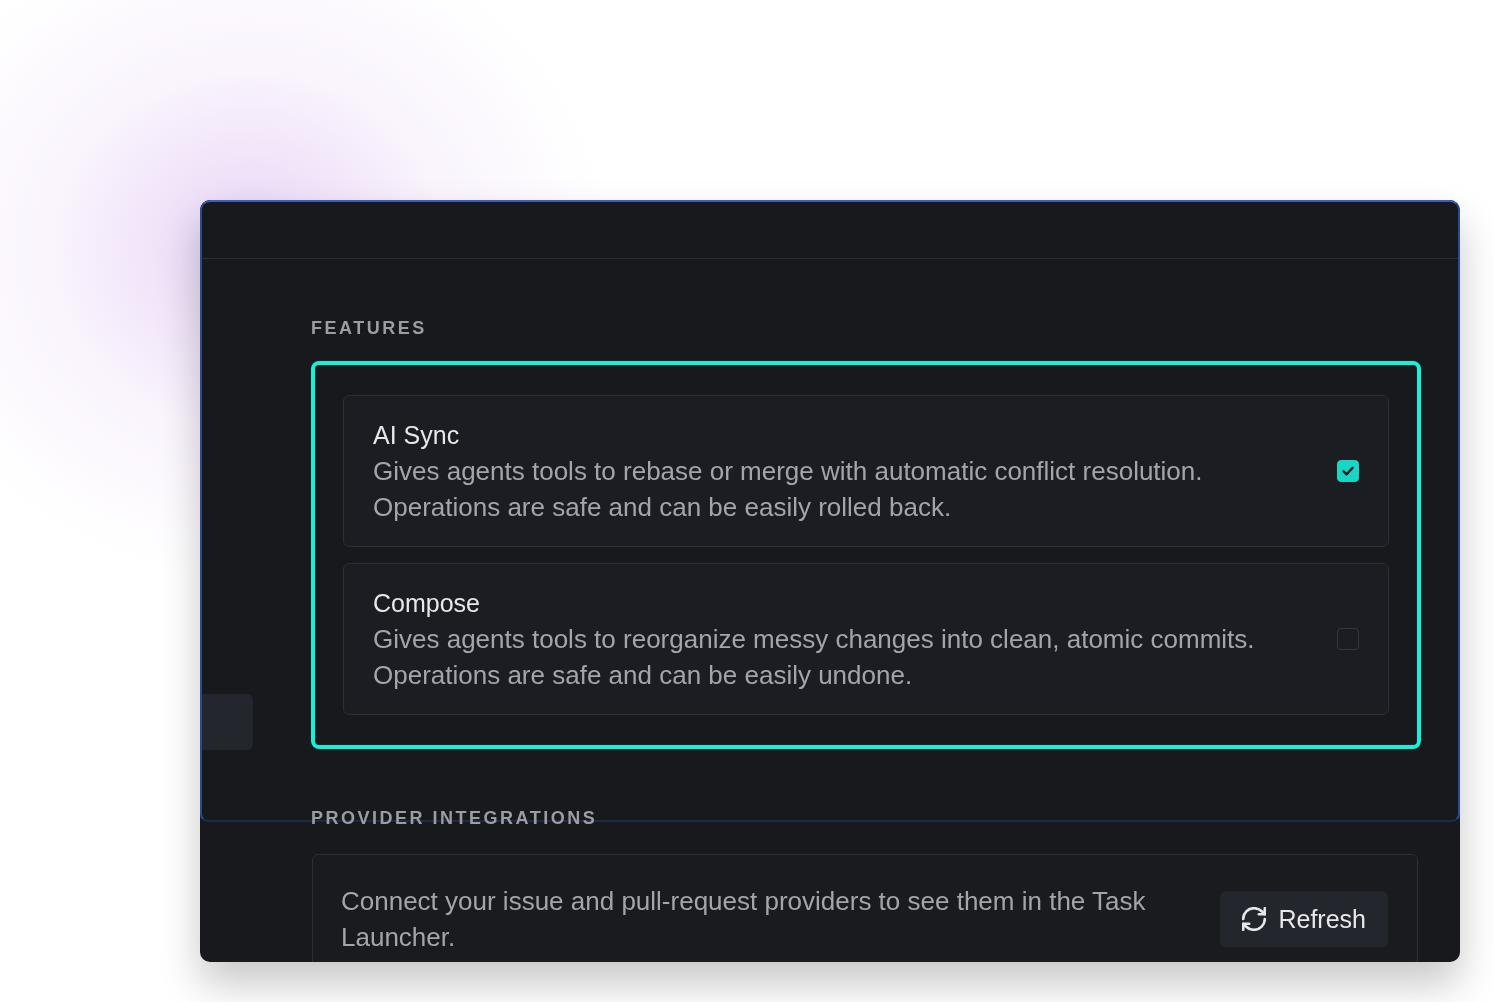 The width and height of the screenshot is (1494, 1002). Describe the element at coordinates (427, 603) in the screenshot. I see `feature-title: Compose` at that location.